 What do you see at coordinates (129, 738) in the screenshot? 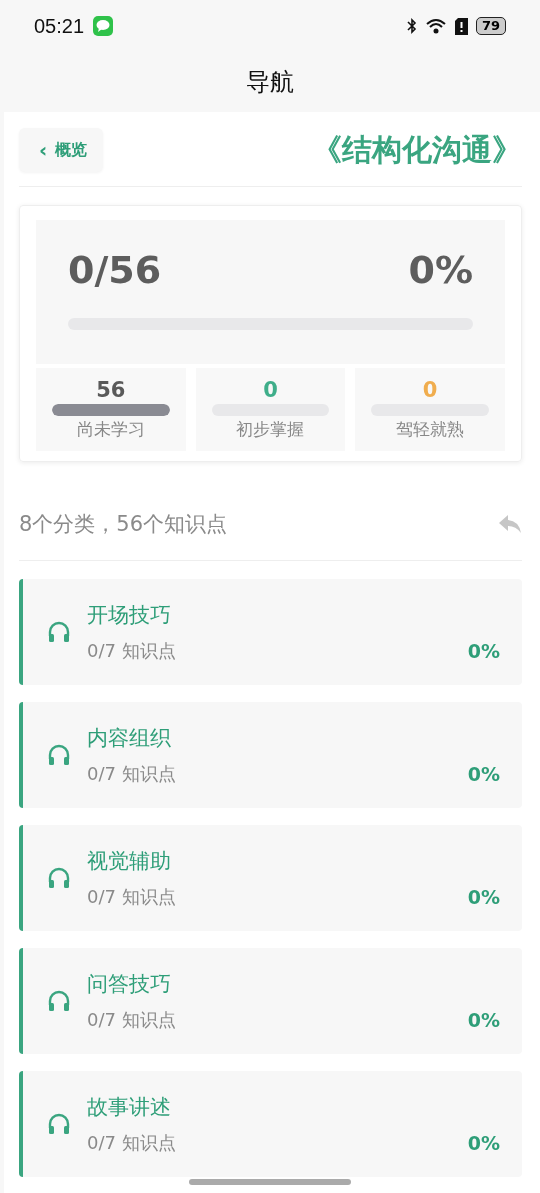
I see `category-title: 内容组织` at bounding box center [129, 738].